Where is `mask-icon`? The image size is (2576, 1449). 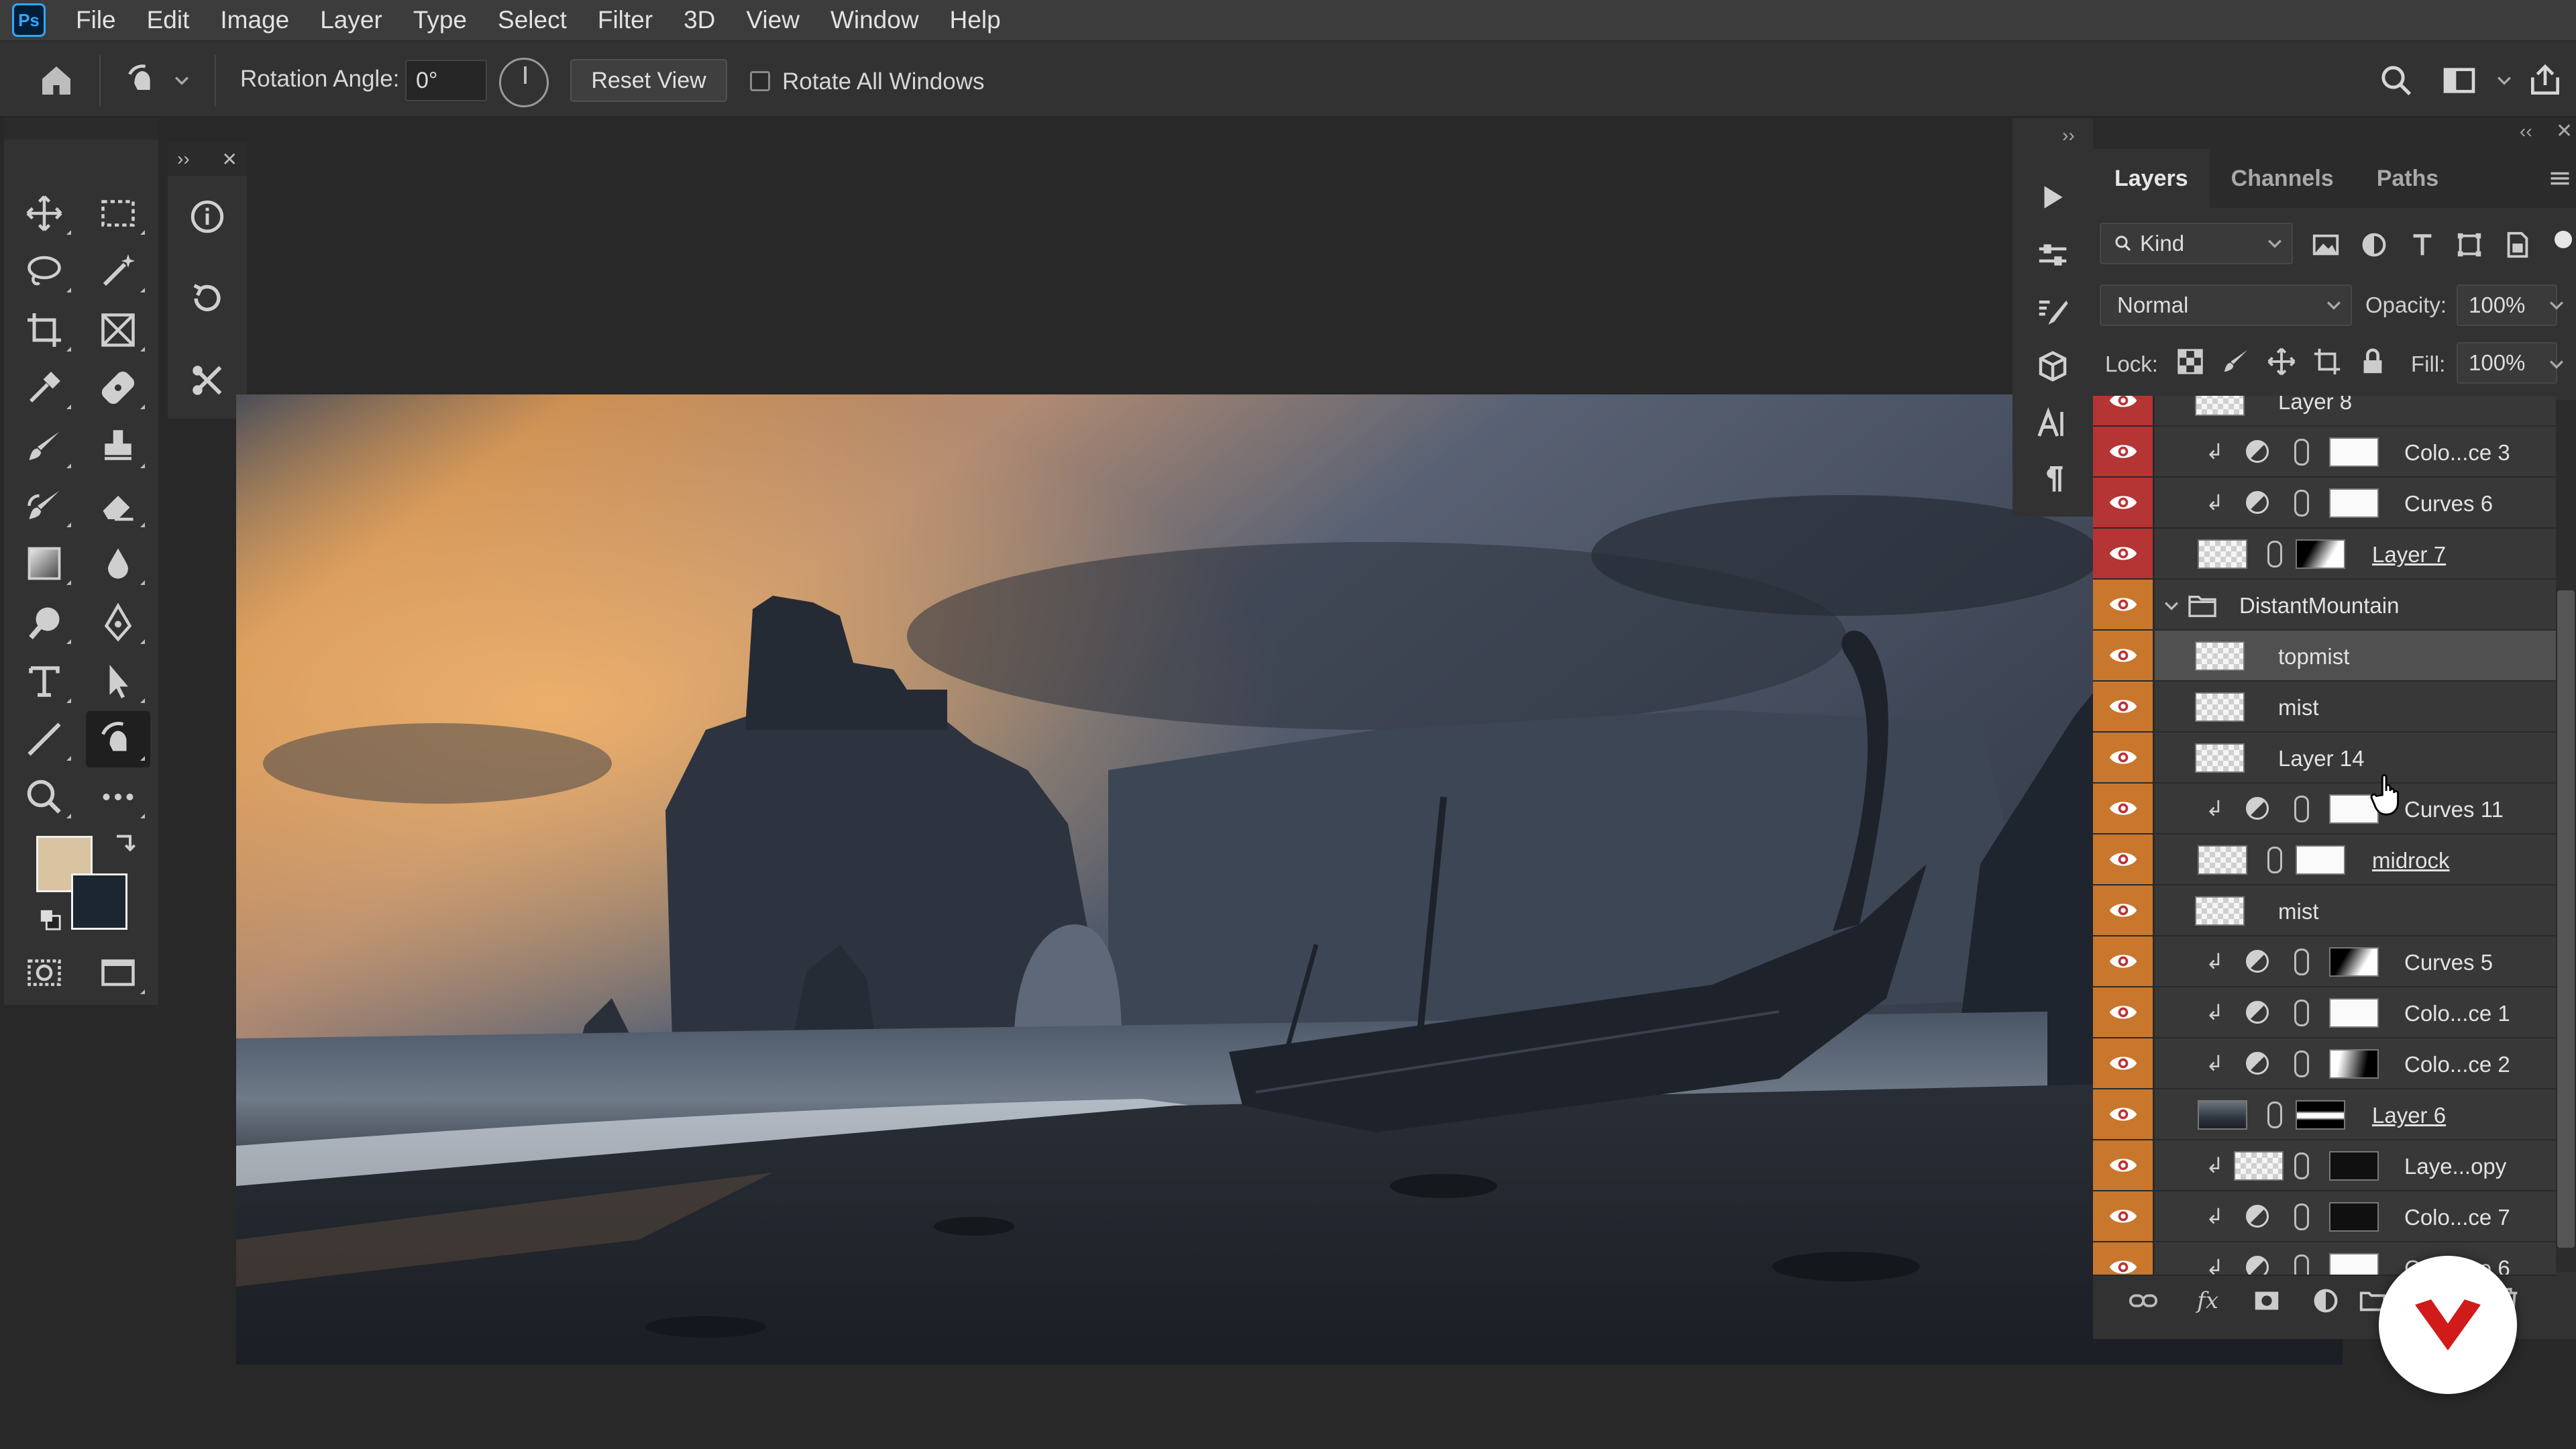 mask-icon is located at coordinates (2267, 1301).